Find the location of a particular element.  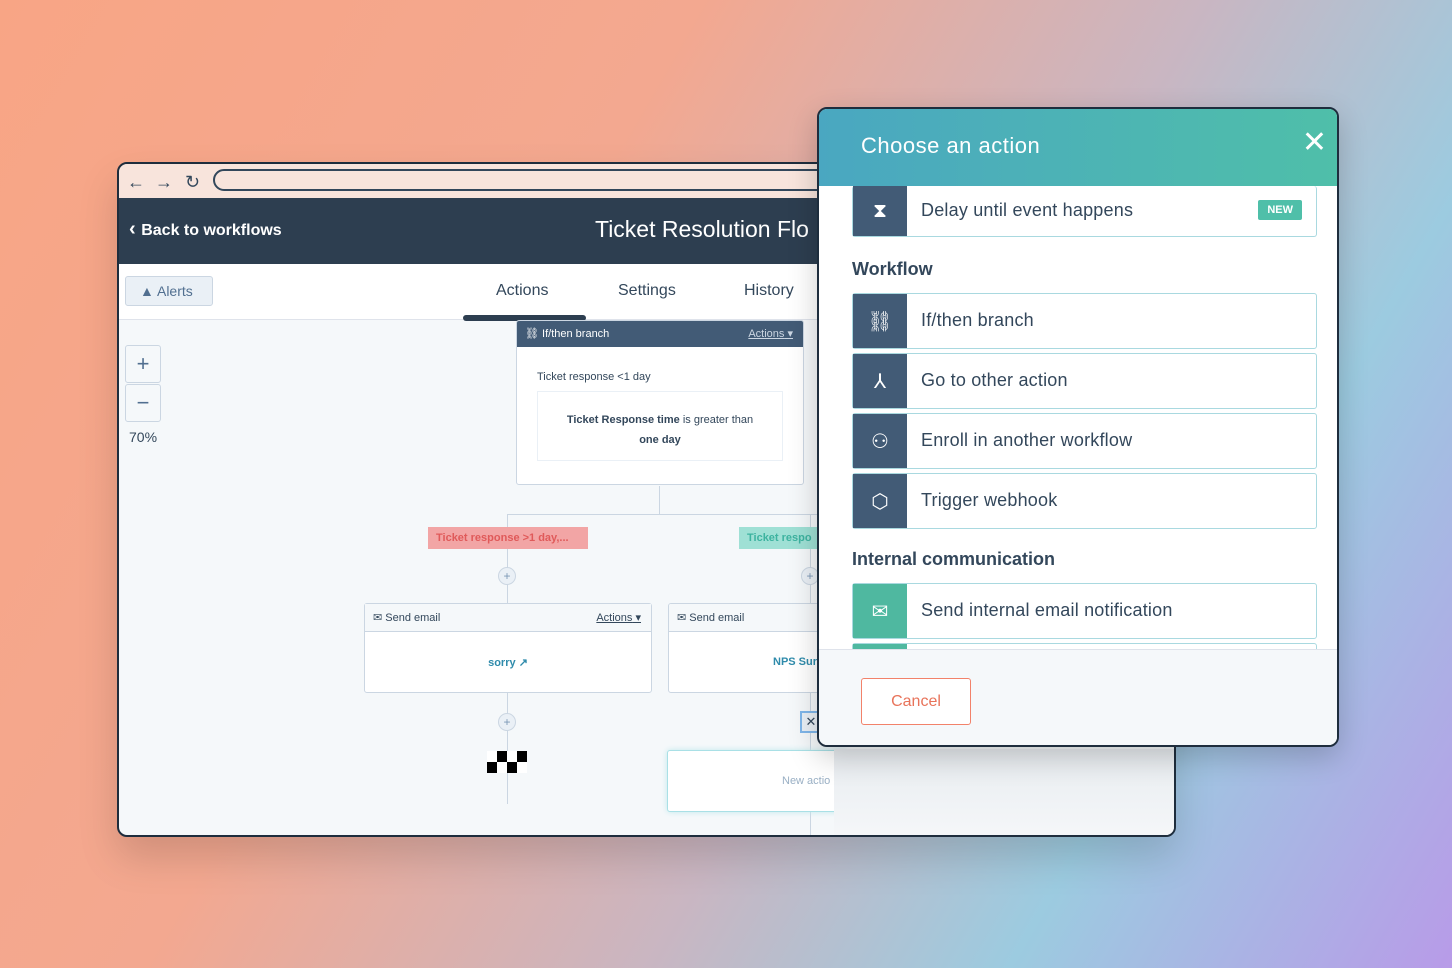

condition-name: Ticket response <1 day is located at coordinates (594, 377).